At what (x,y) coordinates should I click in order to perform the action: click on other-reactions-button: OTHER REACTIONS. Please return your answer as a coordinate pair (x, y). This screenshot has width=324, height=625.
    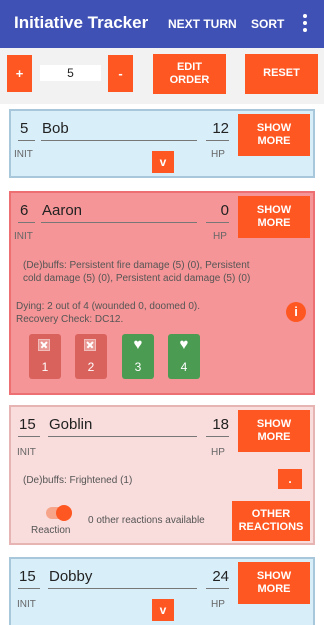
    Looking at the image, I should click on (271, 521).